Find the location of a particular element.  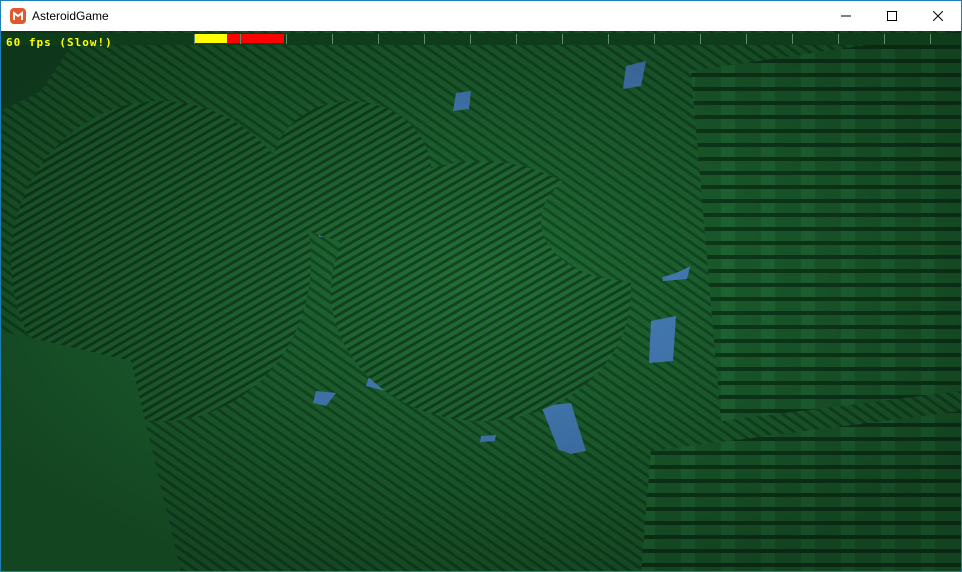

fps-counter: 60 fps (Slow!) is located at coordinates (59, 42).